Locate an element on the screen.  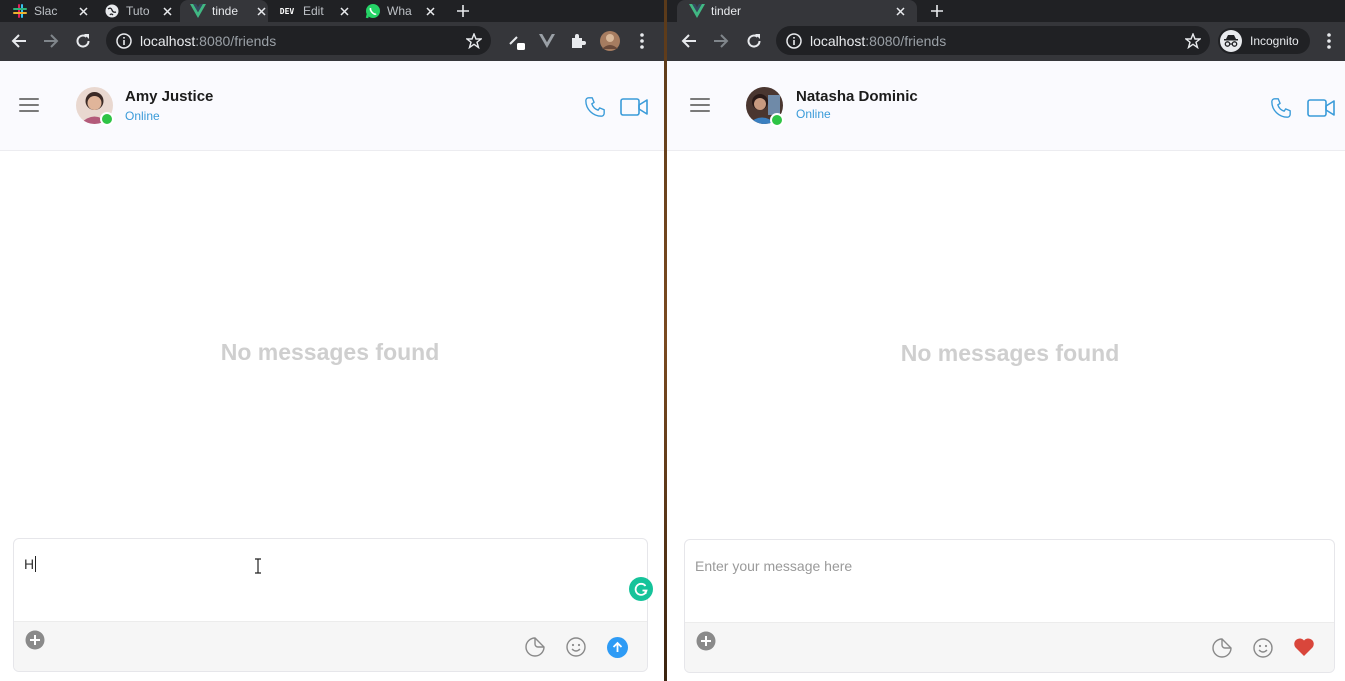
incognito-icon is located at coordinates (1231, 41).